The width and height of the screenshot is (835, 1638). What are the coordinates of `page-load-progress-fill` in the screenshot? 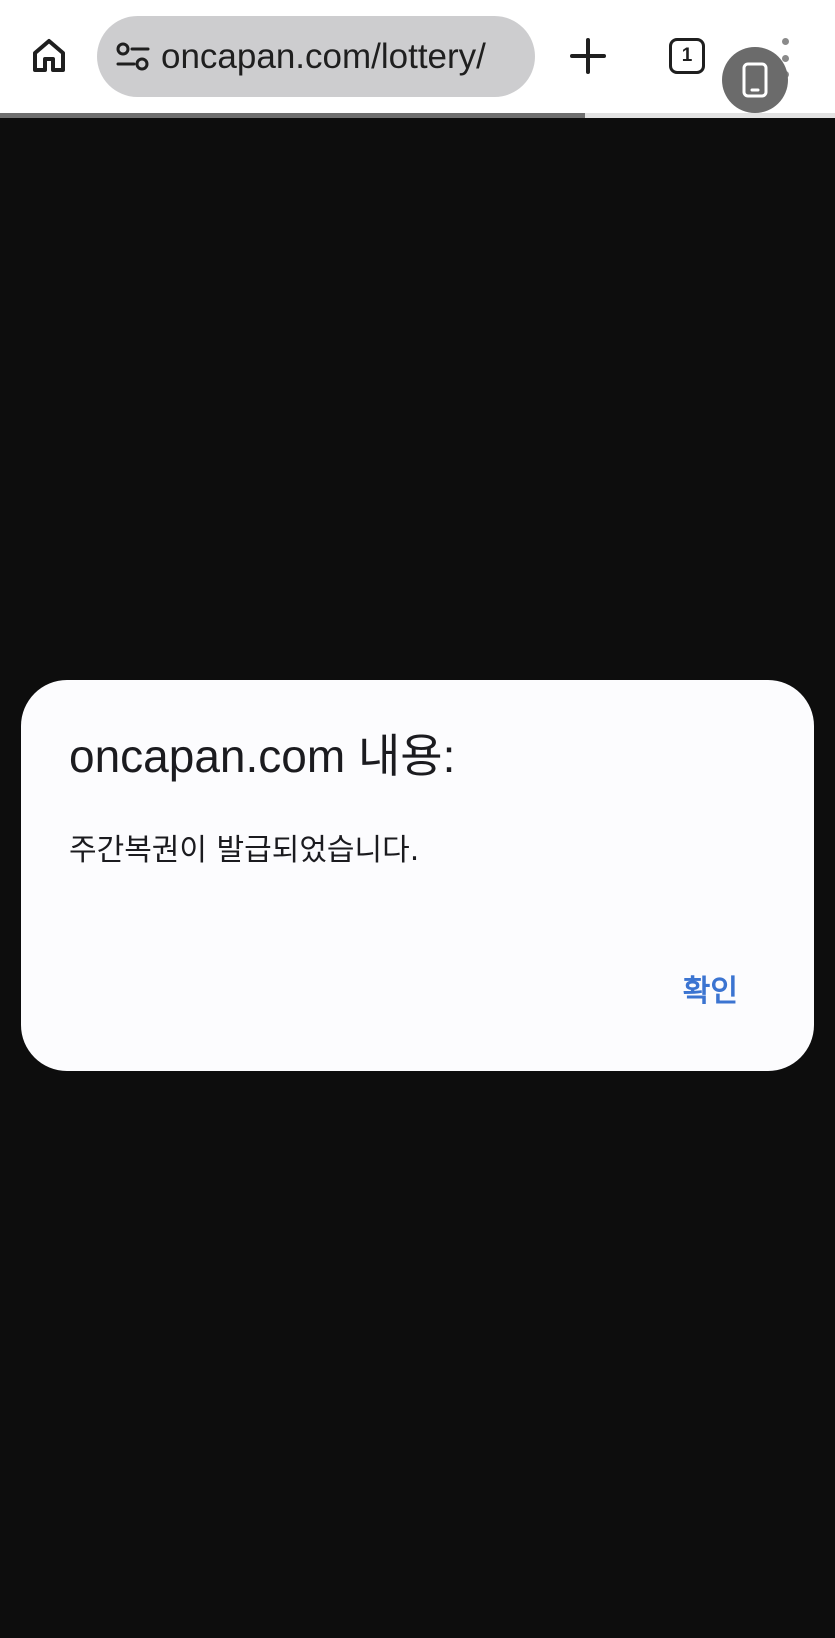 It's located at (292, 115).